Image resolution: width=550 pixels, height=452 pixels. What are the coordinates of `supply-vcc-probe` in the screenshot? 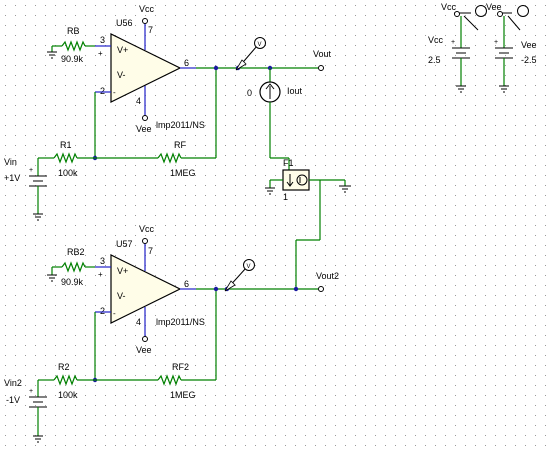 It's located at (481, 11).